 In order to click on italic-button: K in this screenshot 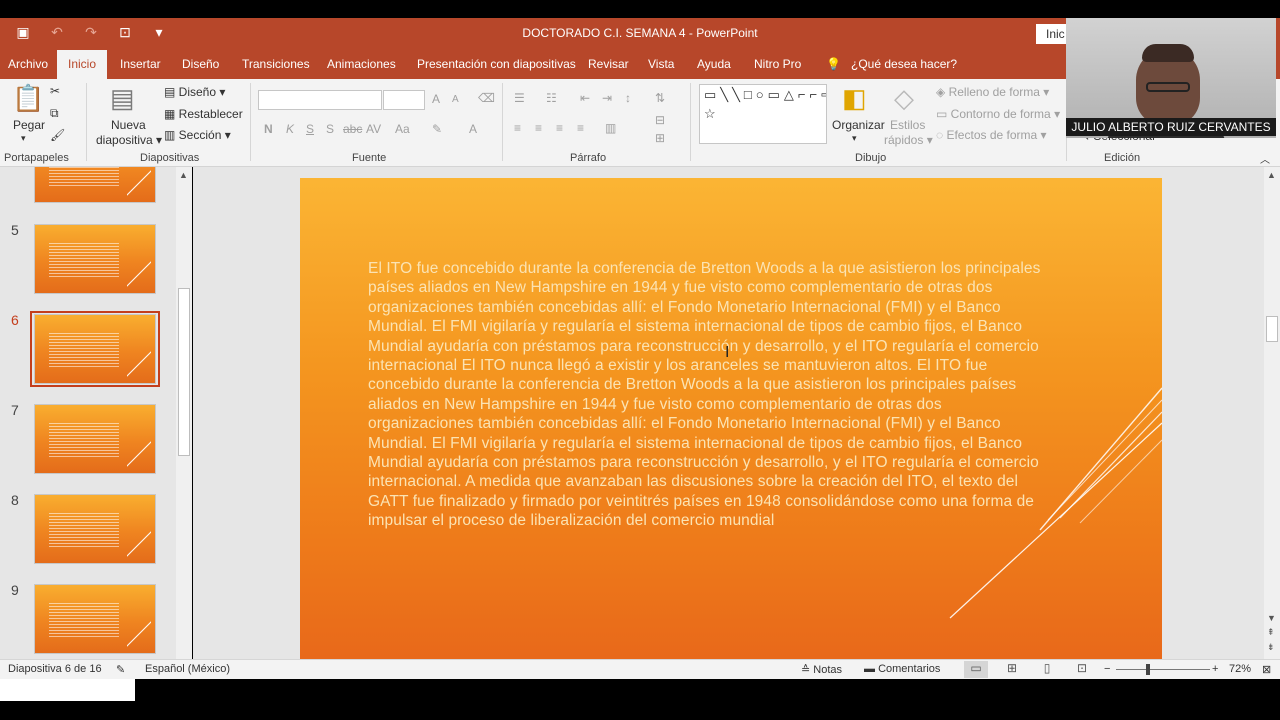, I will do `click(290, 129)`.